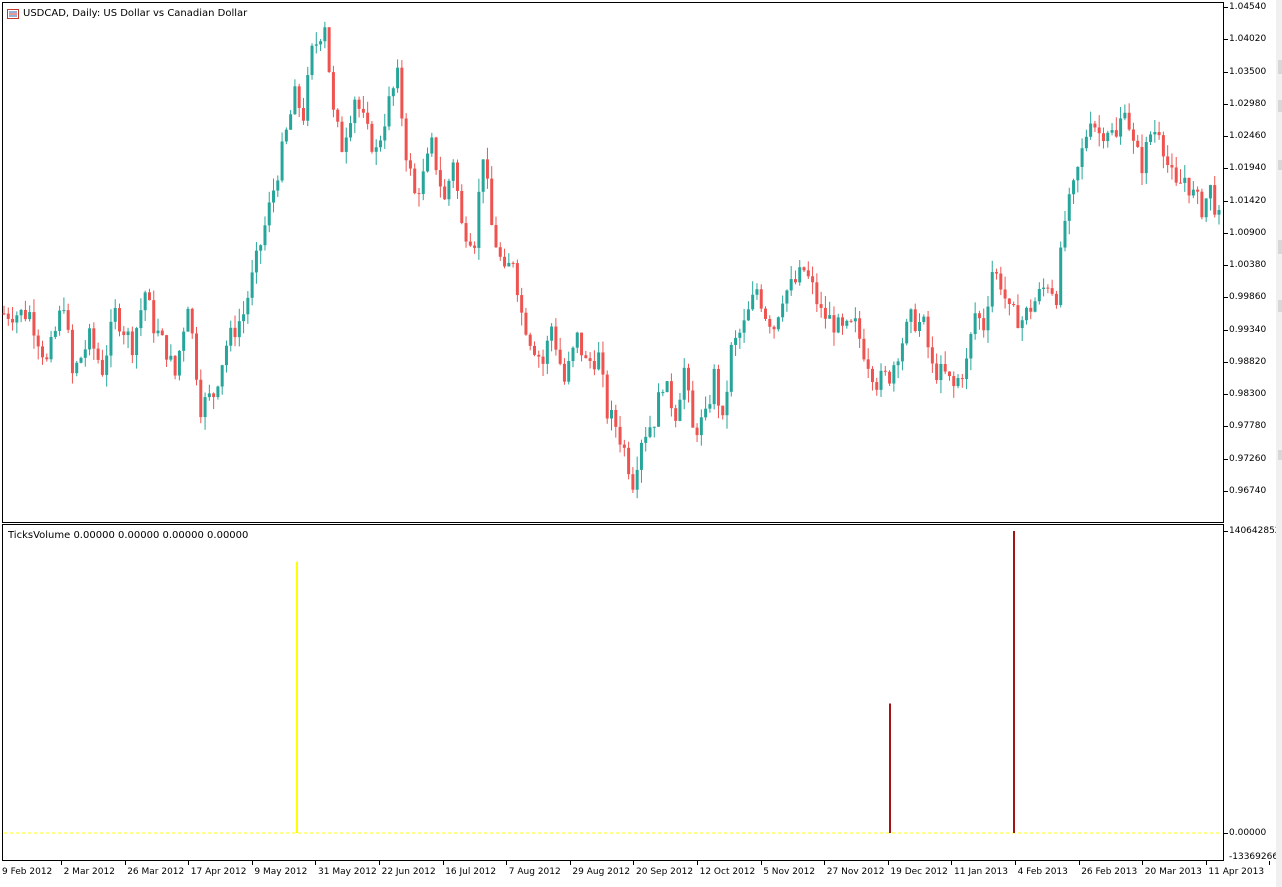 The width and height of the screenshot is (1282, 887). I want to click on volume-axis-zero-label: 0.00000, so click(1248, 833).